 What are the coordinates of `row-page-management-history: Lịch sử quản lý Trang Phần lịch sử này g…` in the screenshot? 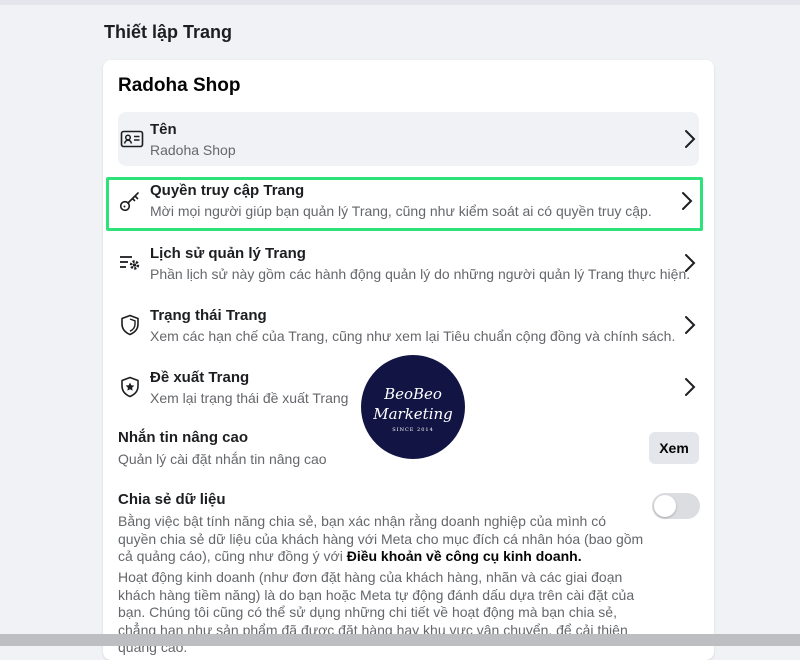 It's located at (408, 263).